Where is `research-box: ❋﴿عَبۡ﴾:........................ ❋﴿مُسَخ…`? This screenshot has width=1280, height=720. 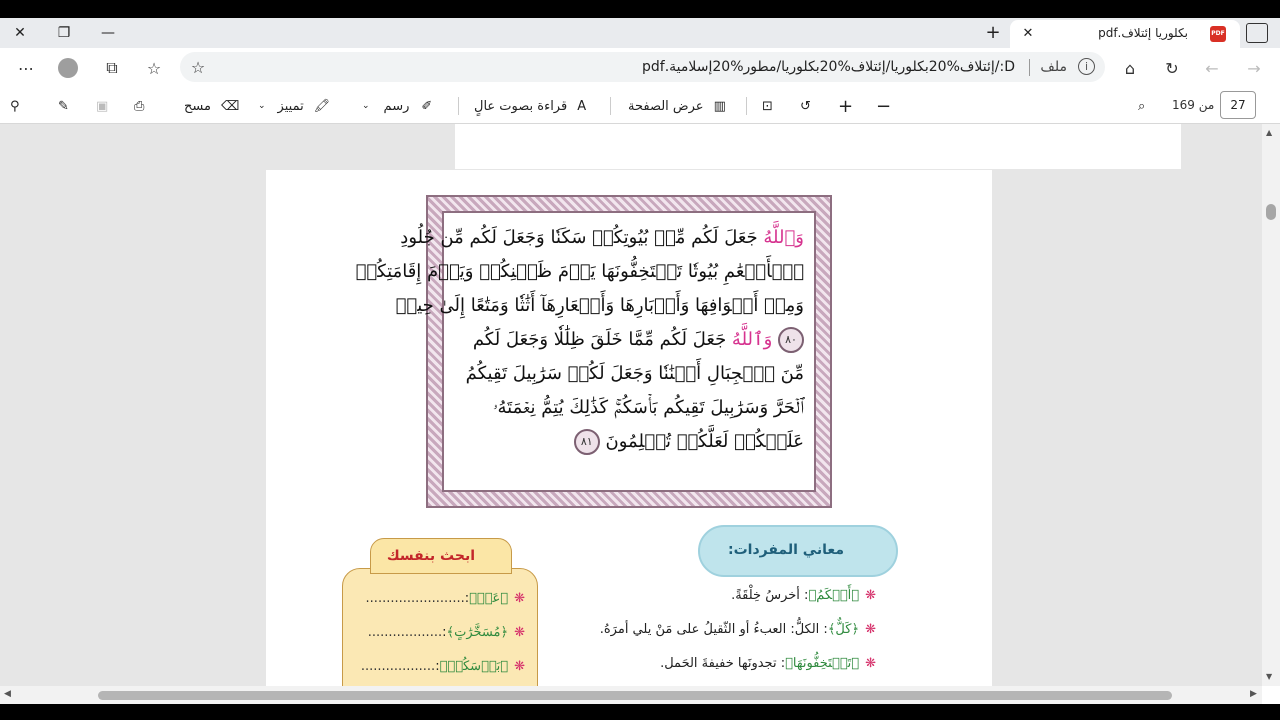 research-box: ❋﴿عَبۡ﴾:........................ ❋﴿مُسَخ… is located at coordinates (440, 627).